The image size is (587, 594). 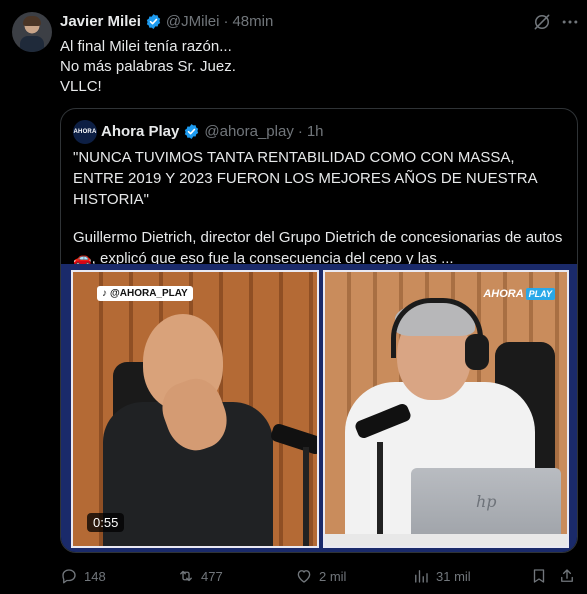 What do you see at coordinates (100, 21) in the screenshot?
I see `author-name: Javier Milei` at bounding box center [100, 21].